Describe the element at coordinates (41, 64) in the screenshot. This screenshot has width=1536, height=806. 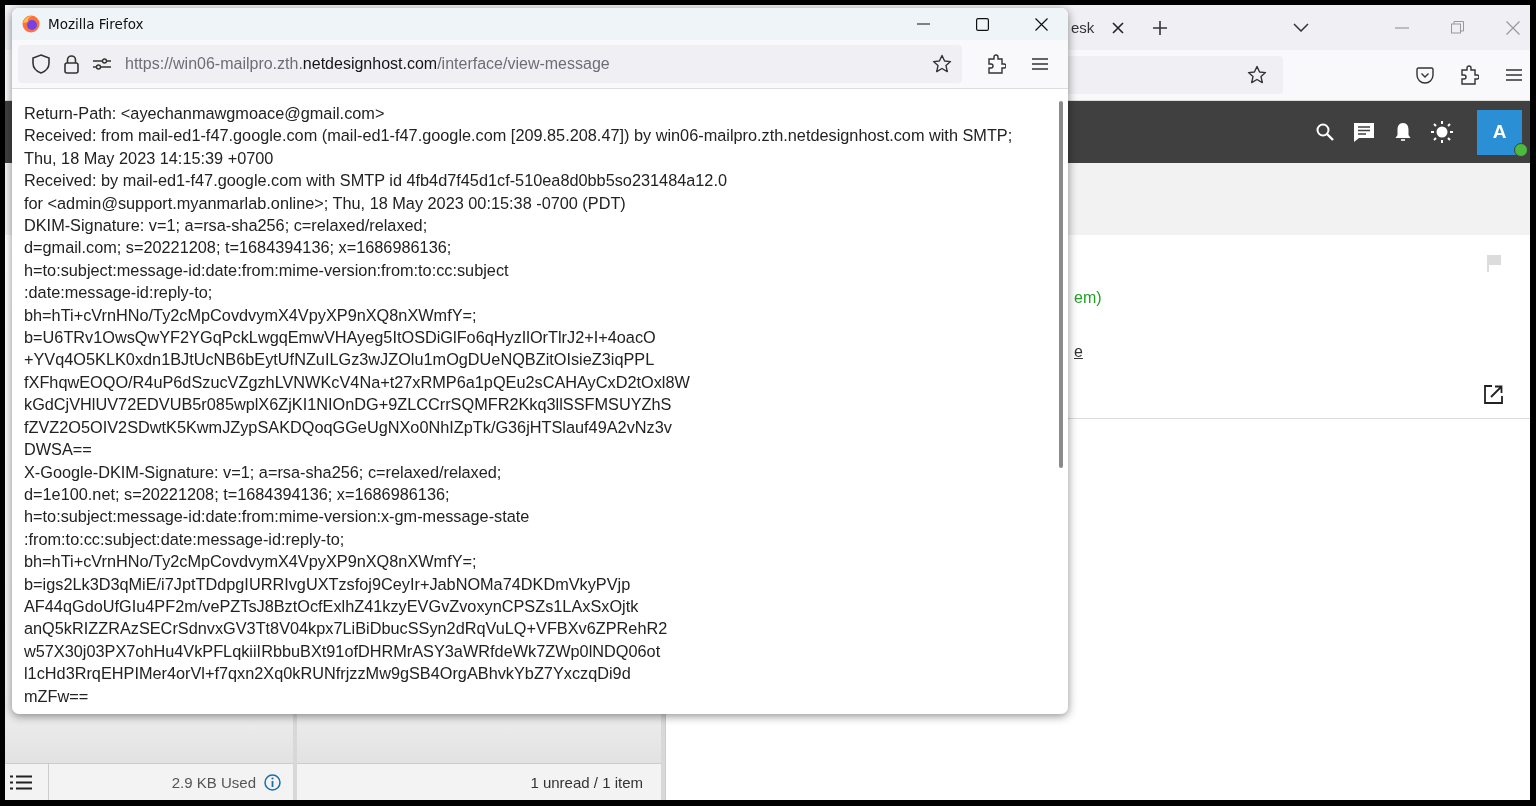
I see `shield-icon` at that location.